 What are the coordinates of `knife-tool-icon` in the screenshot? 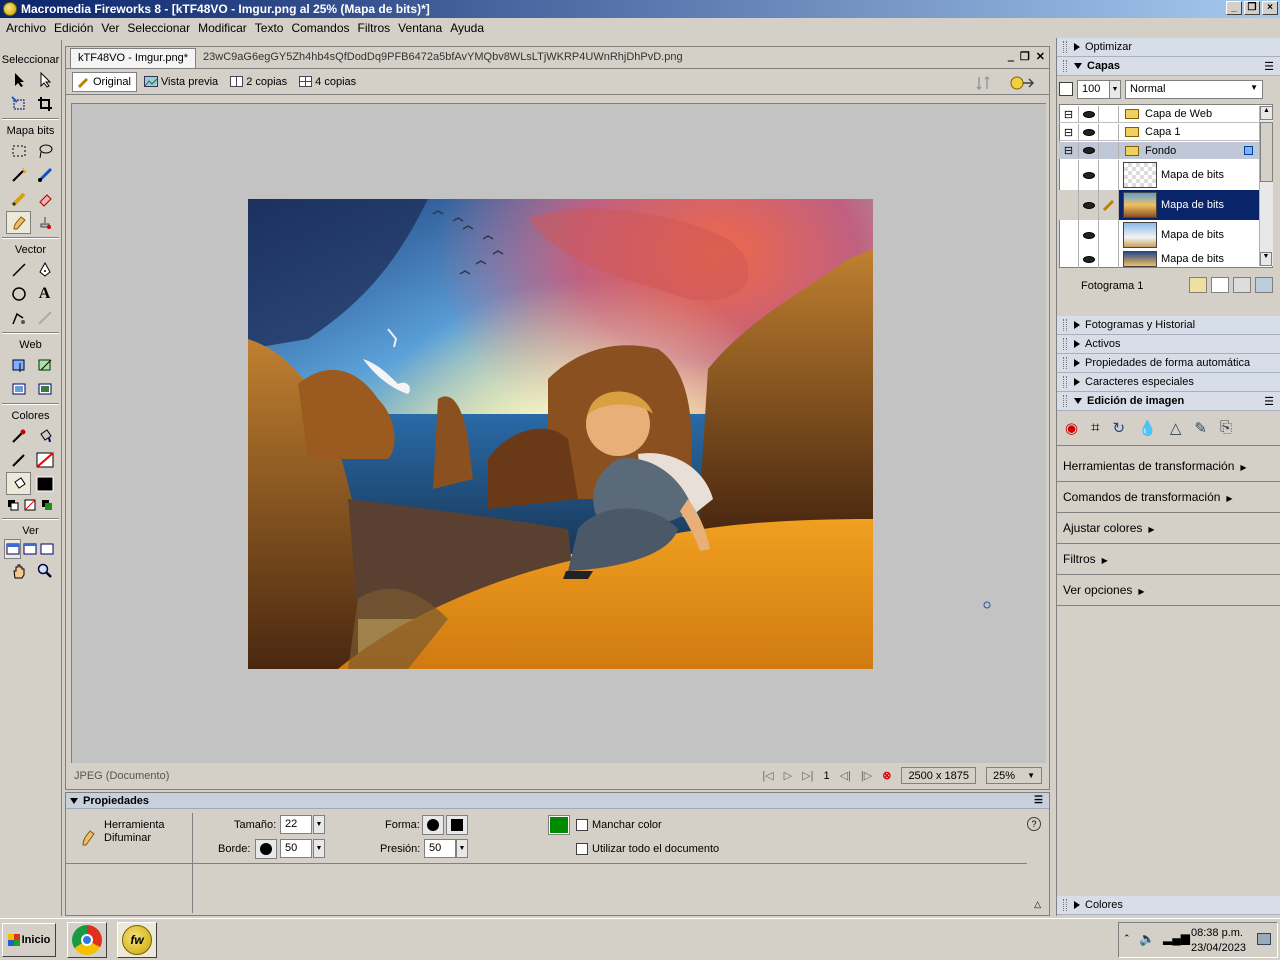 It's located at (44, 317).